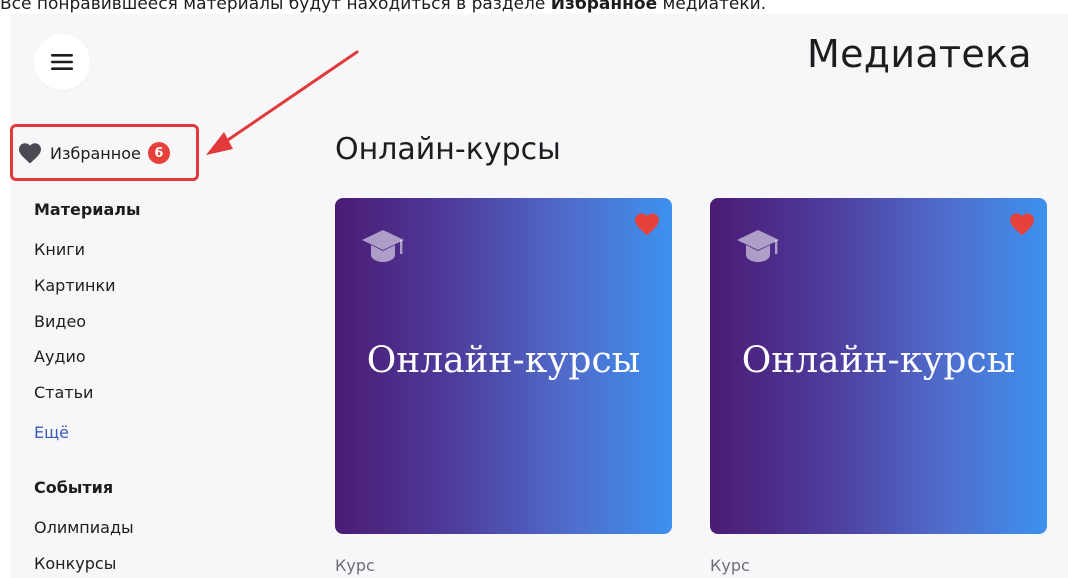 The height and width of the screenshot is (578, 1068). What do you see at coordinates (60, 321) in the screenshot?
I see `sidebar-item-video: Видео` at bounding box center [60, 321].